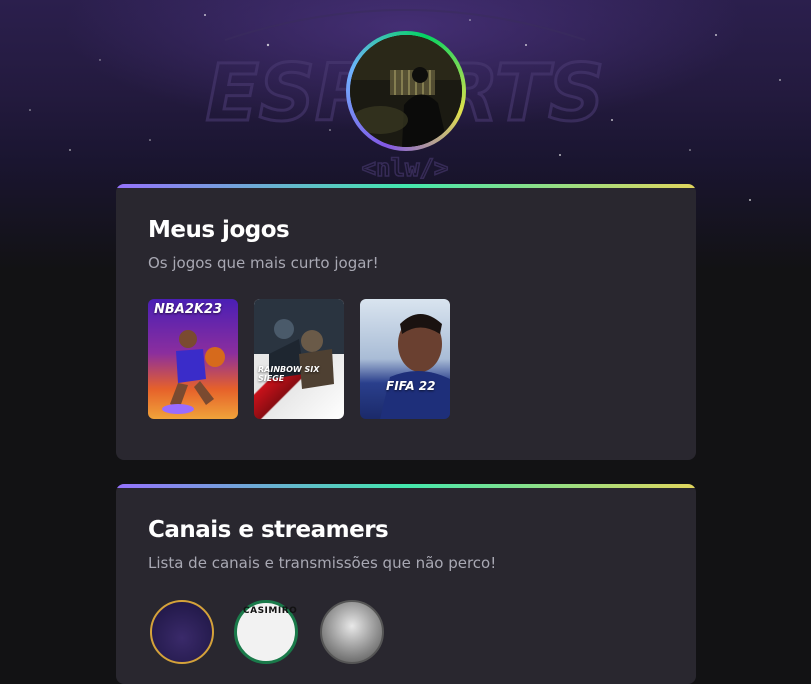 This screenshot has width=811, height=684. What do you see at coordinates (193, 372) in the screenshot?
I see `nba-player-icon` at bounding box center [193, 372].